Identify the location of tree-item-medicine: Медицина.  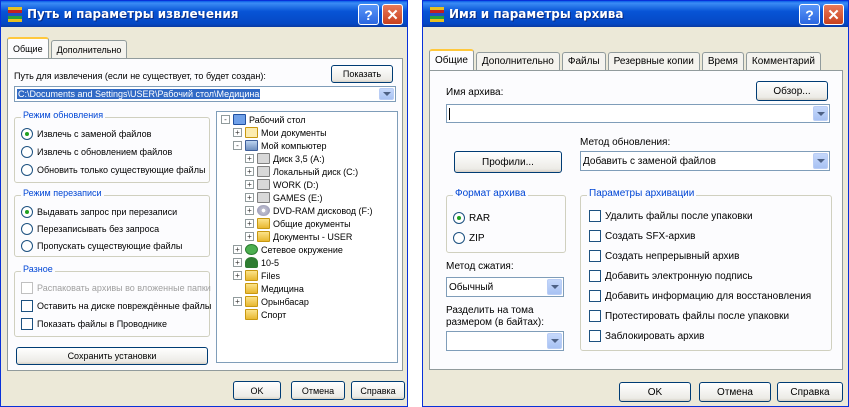
(274, 288).